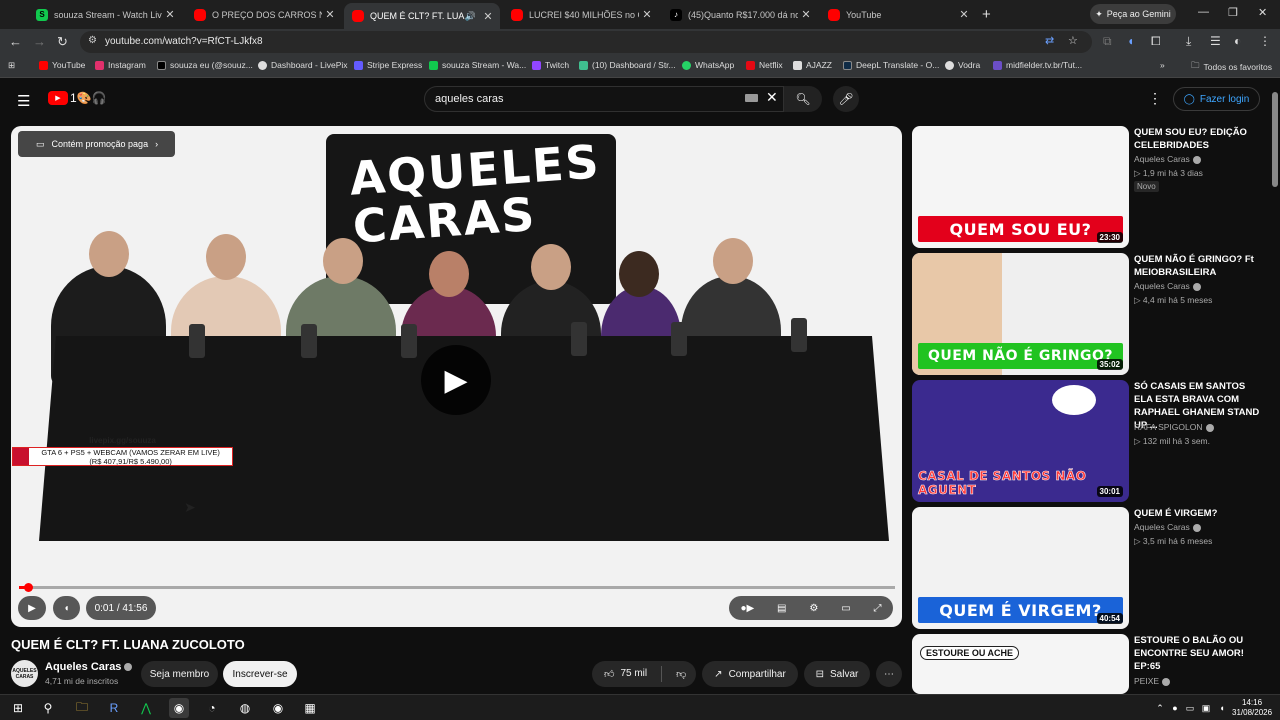 The image size is (1280, 720). Describe the element at coordinates (388, 65) in the screenshot. I see `bookmark-stripe: Stripe Express` at that location.